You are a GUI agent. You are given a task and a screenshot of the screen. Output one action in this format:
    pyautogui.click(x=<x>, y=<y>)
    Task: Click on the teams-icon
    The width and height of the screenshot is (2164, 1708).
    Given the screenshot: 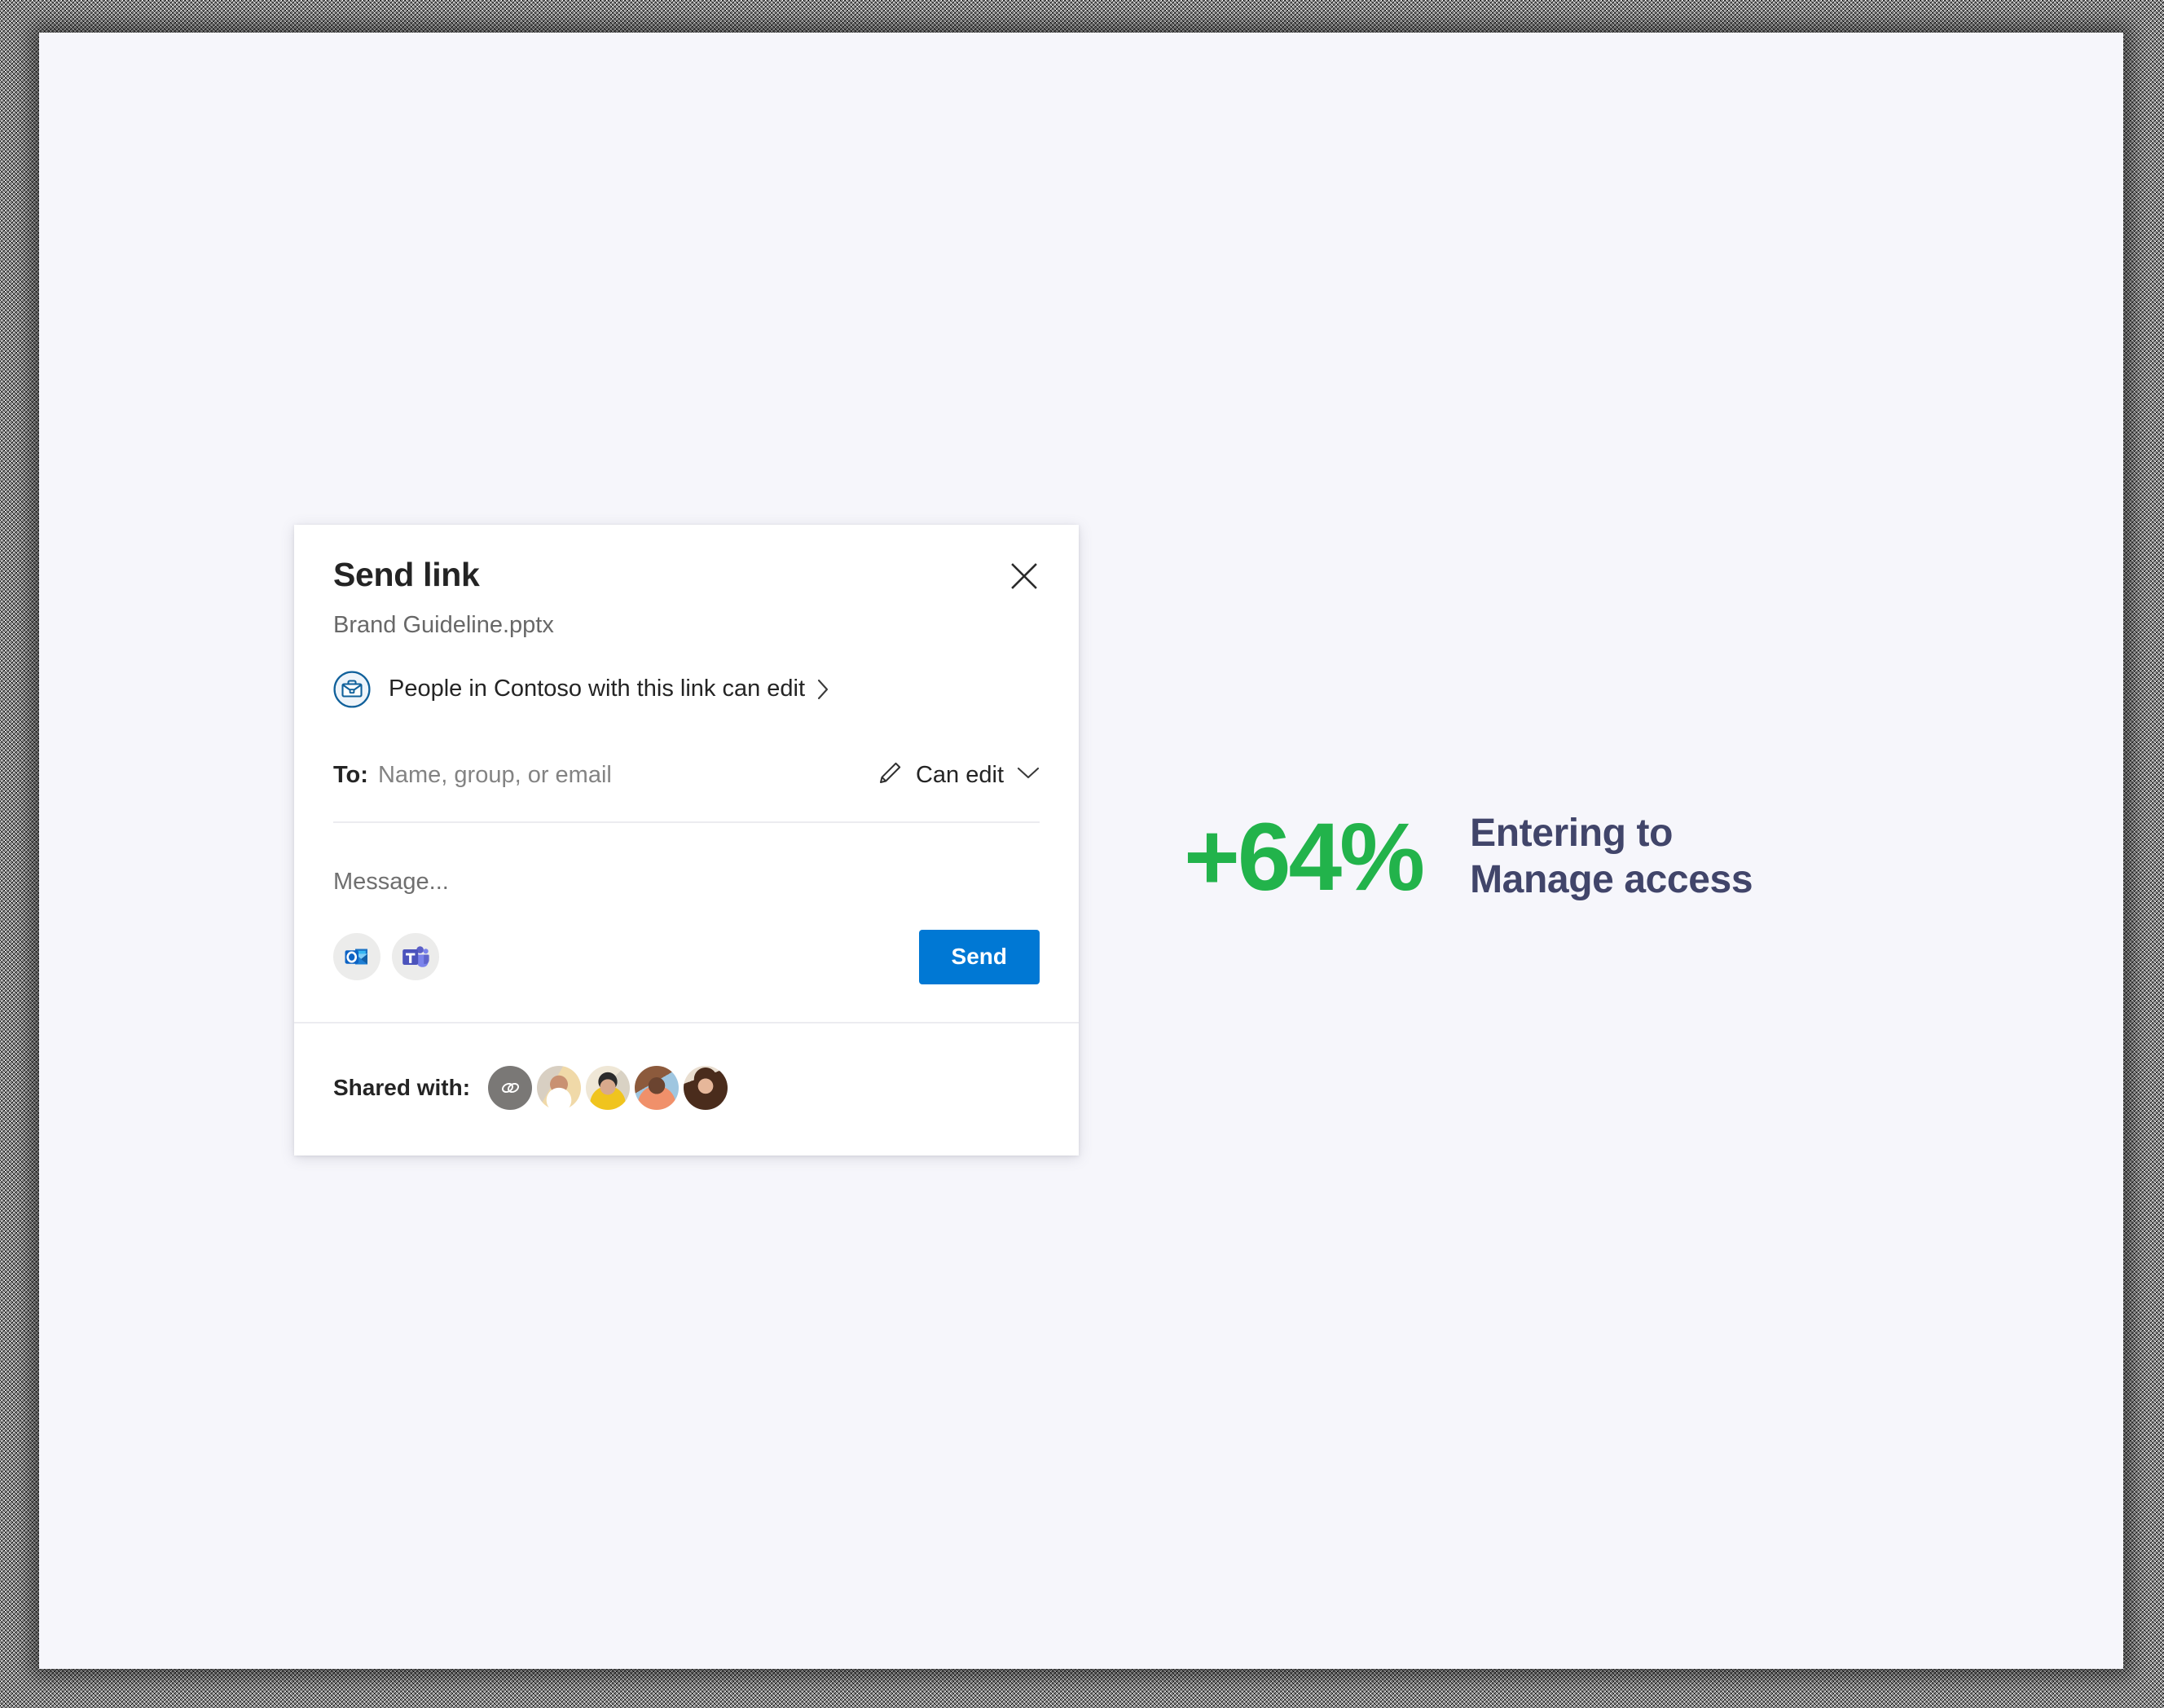 What is the action you would take?
    pyautogui.click(x=416, y=957)
    